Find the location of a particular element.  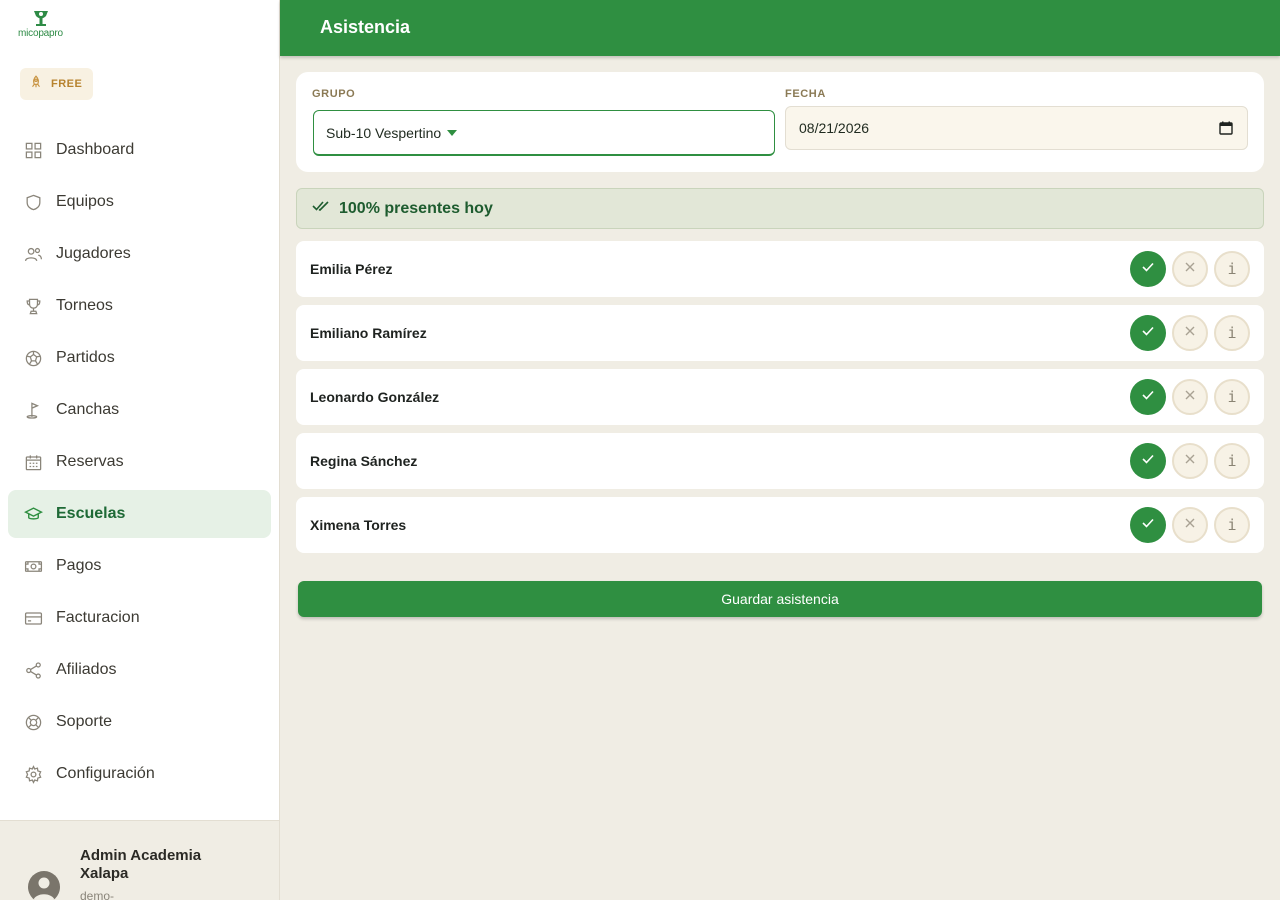

credit-card-icon is located at coordinates (33, 618).